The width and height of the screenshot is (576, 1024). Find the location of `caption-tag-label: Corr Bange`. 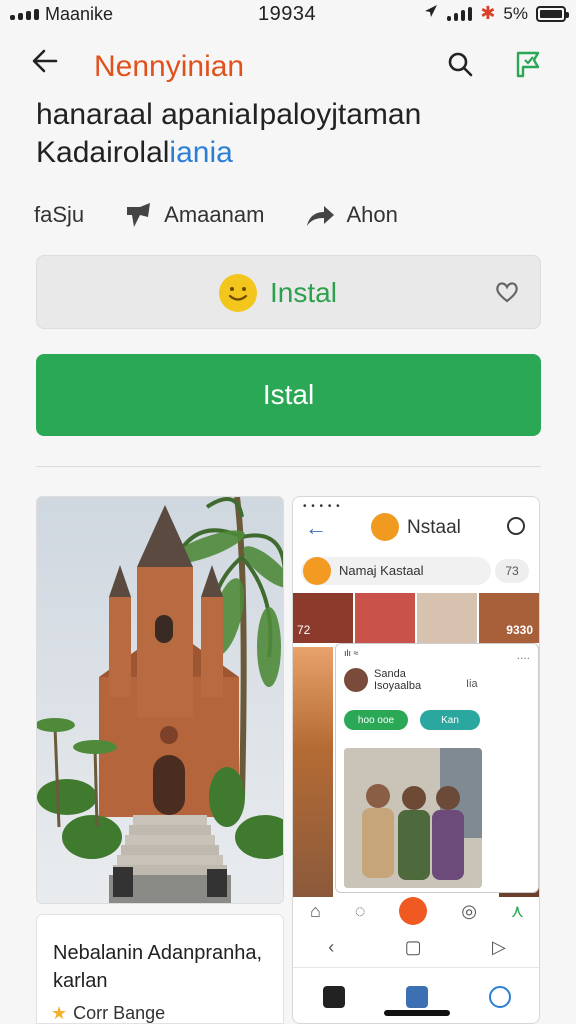

caption-tag-label: Corr Bange is located at coordinates (119, 1013).